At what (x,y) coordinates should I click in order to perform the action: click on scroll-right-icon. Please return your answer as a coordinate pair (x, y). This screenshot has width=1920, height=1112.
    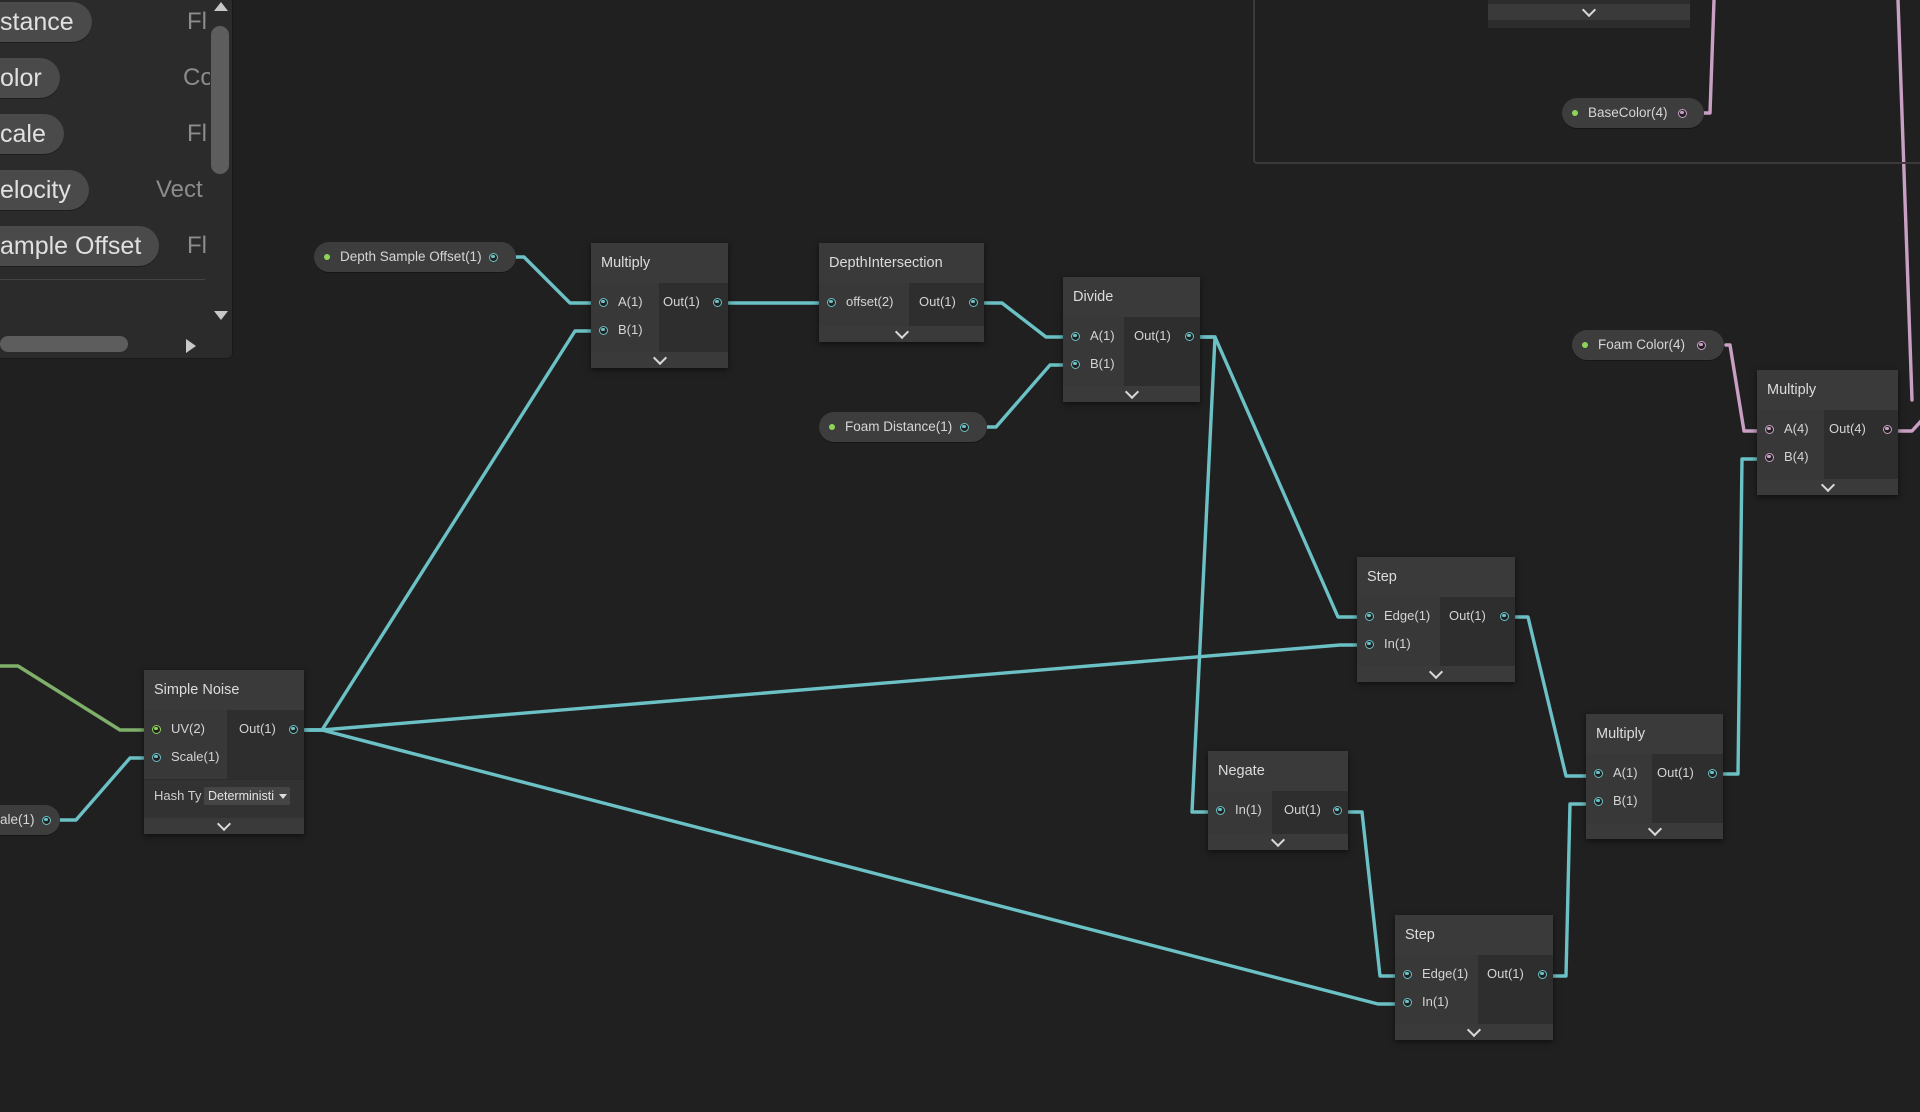
    Looking at the image, I should click on (191, 346).